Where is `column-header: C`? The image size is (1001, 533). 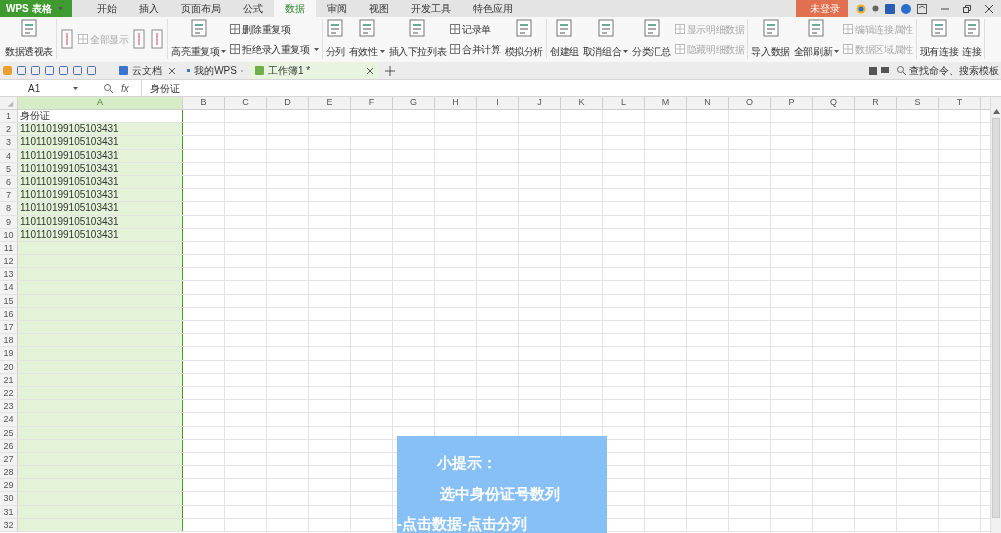 column-header: C is located at coordinates (246, 103).